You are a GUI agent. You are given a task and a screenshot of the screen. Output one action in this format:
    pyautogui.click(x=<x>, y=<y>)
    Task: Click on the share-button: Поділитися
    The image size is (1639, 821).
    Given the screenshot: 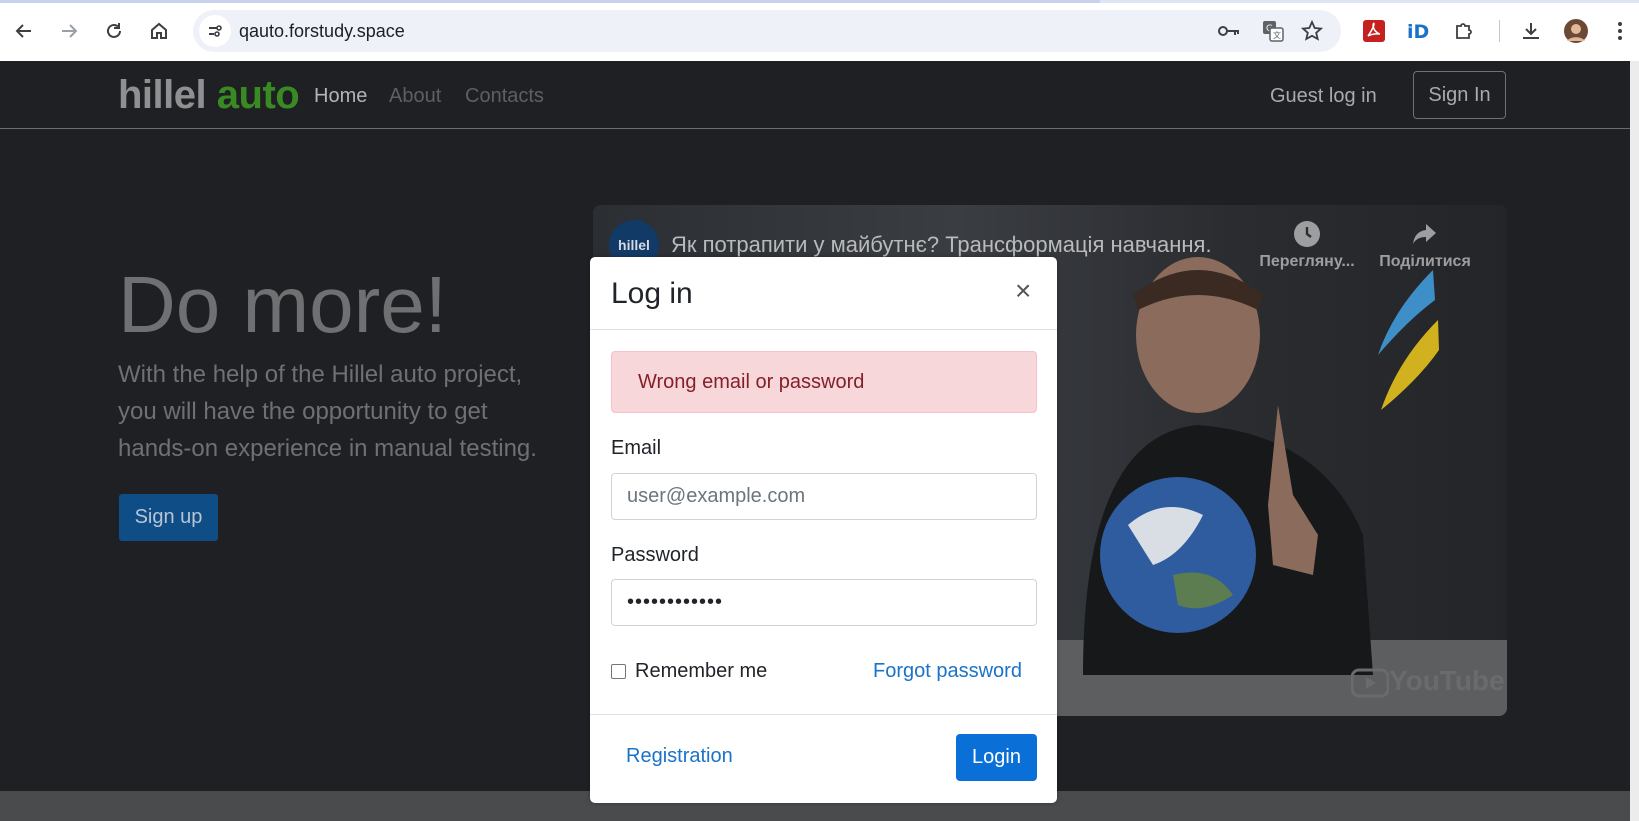 What is the action you would take?
    pyautogui.click(x=1425, y=246)
    